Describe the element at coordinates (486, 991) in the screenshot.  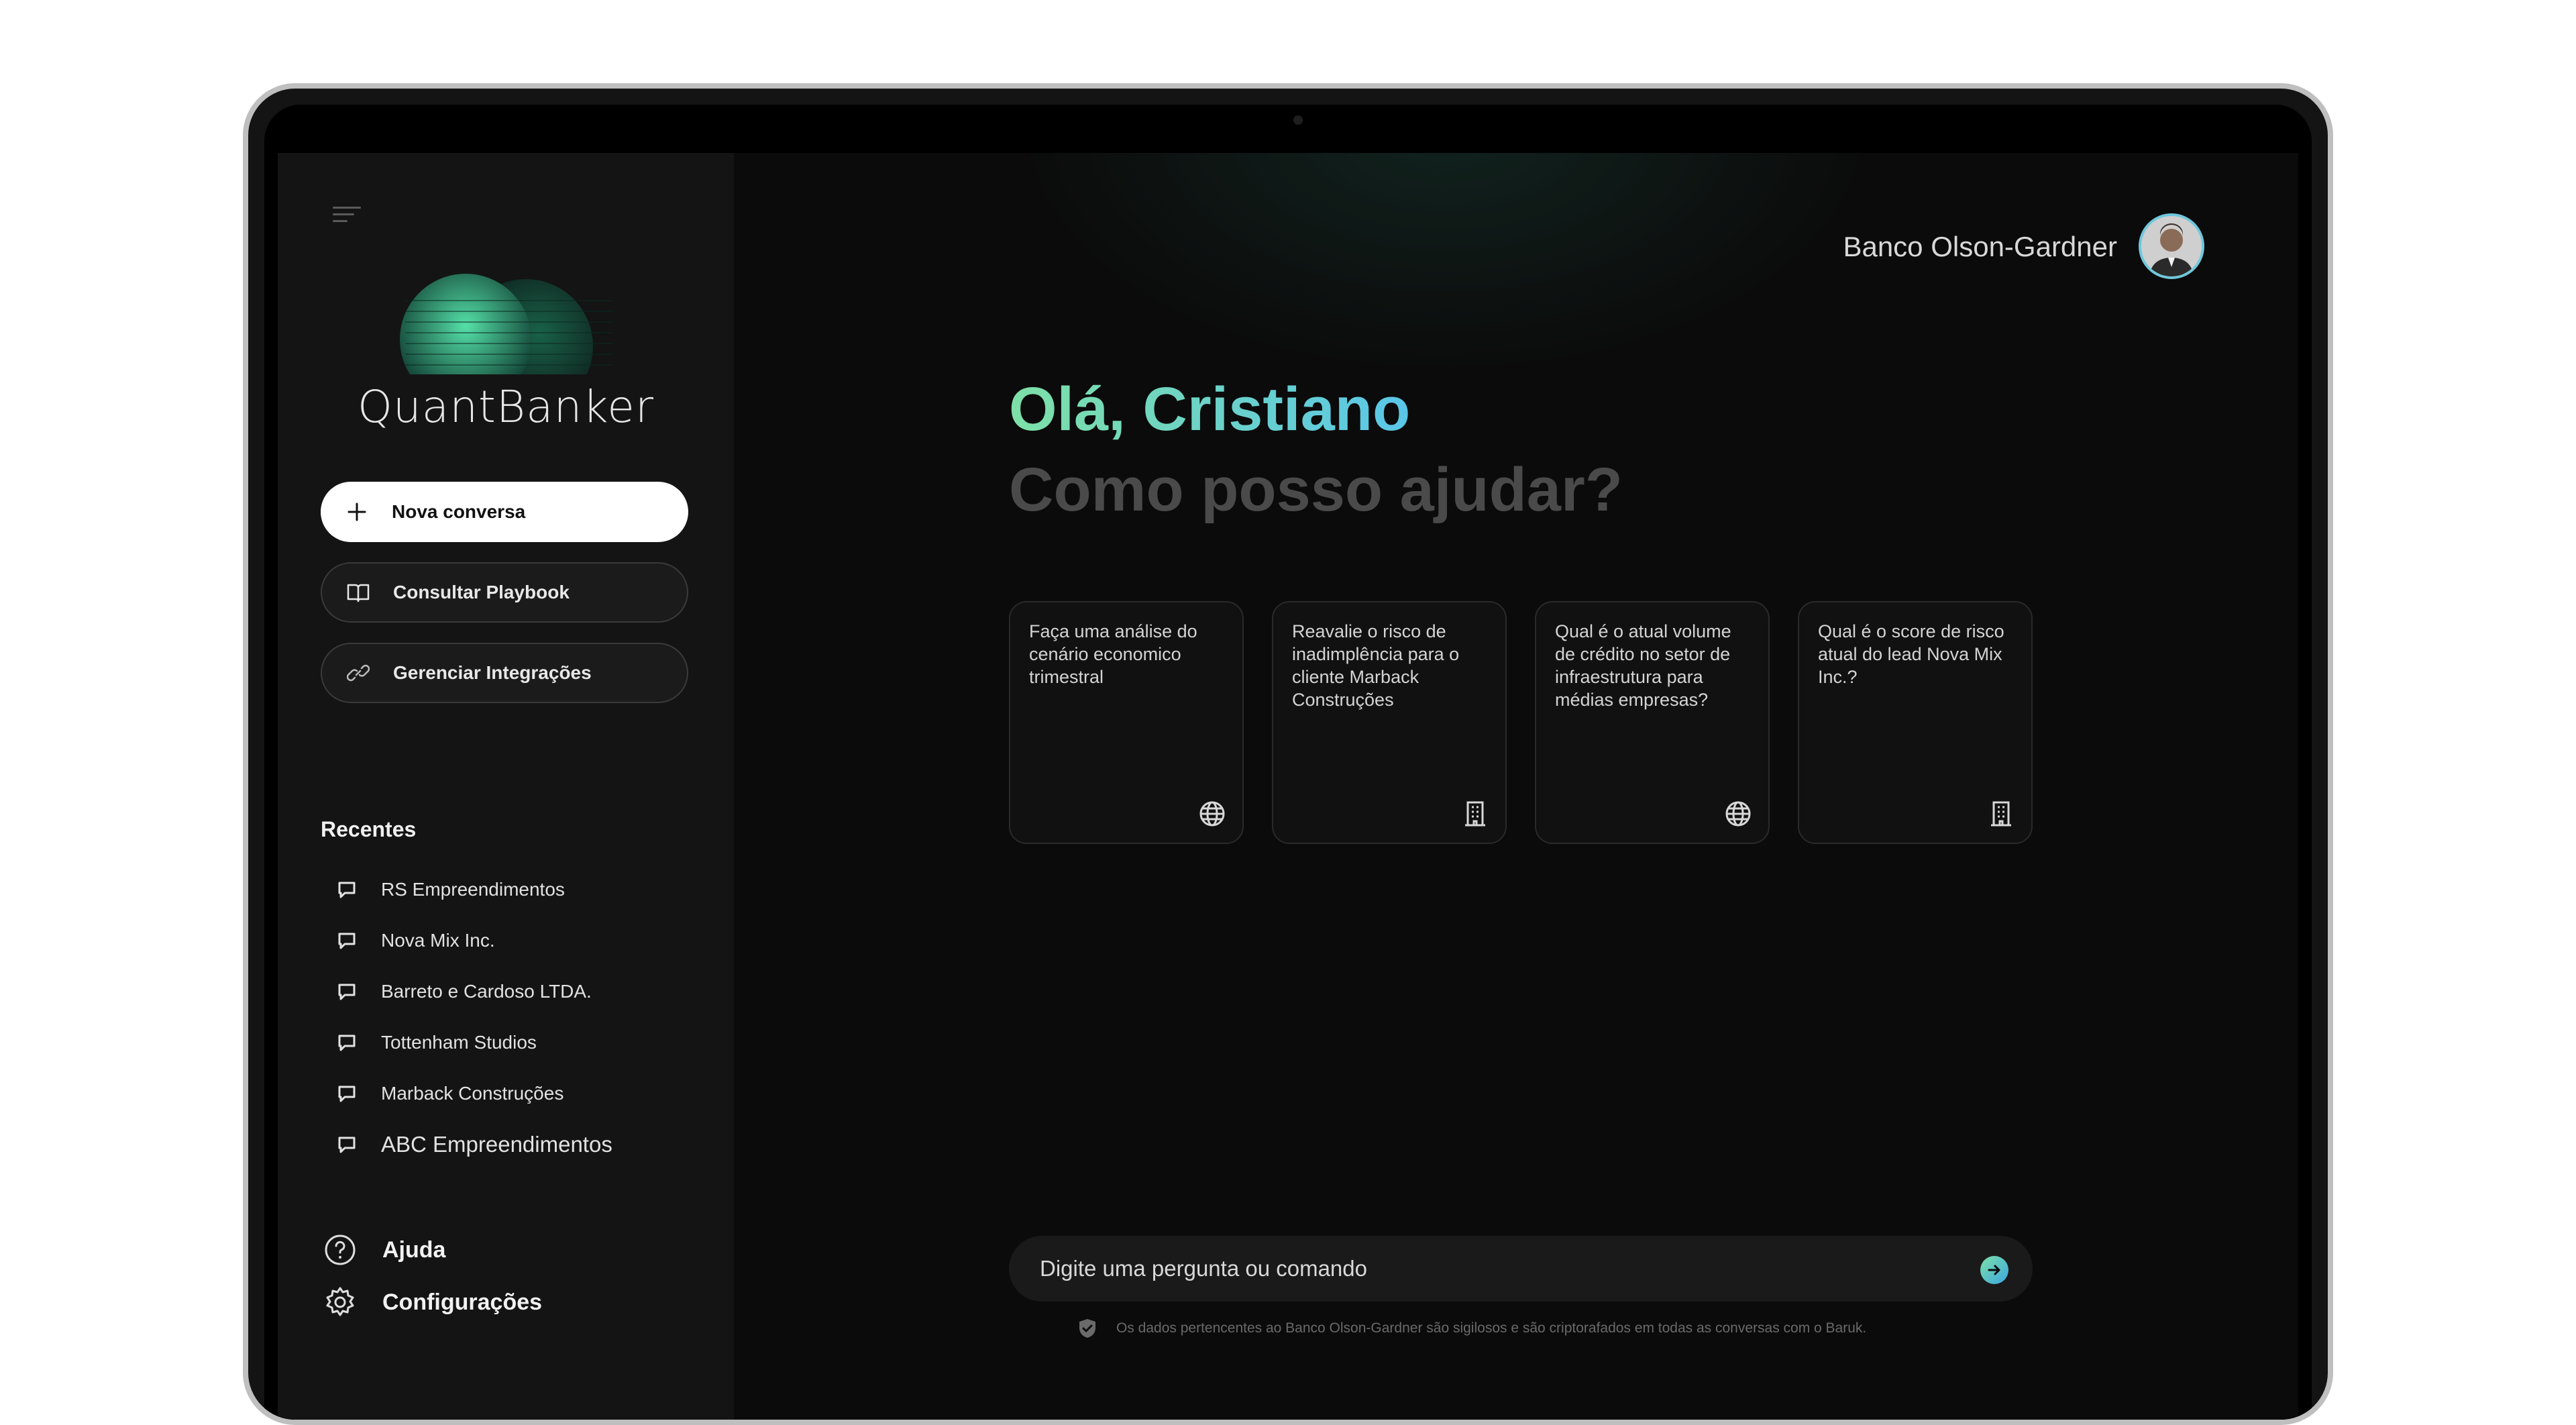
I see `recent-item-label: Barreto e Cardoso LTDA.` at that location.